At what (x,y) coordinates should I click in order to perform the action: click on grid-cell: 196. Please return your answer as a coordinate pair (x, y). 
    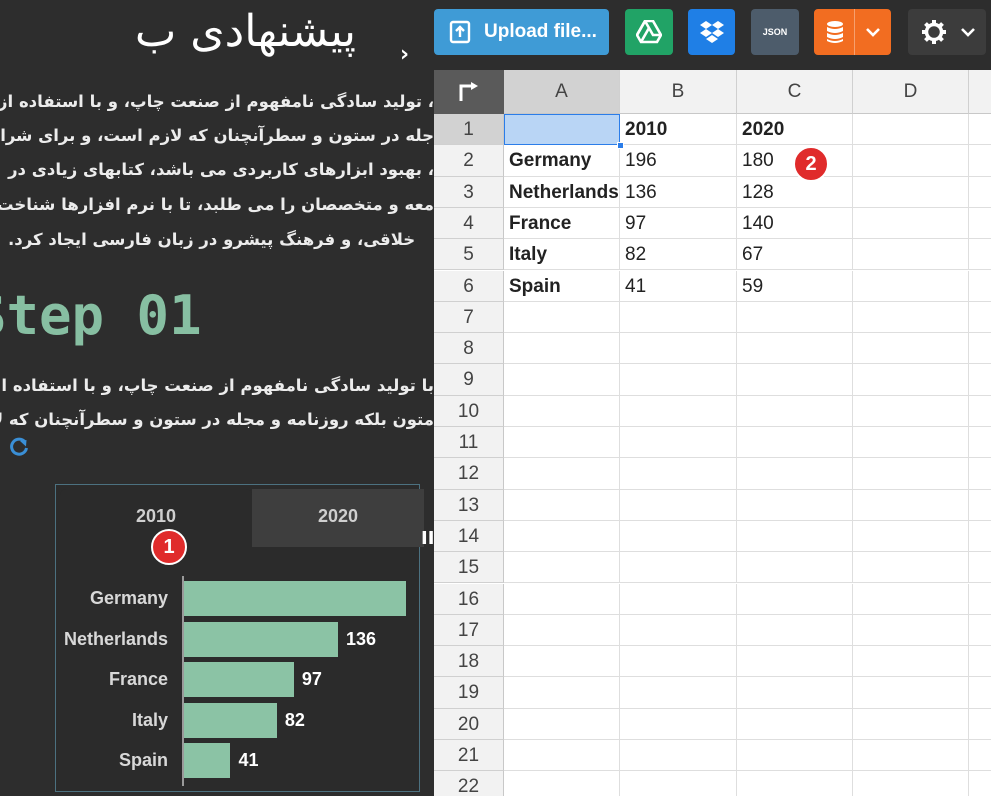
    Looking at the image, I should click on (678, 161).